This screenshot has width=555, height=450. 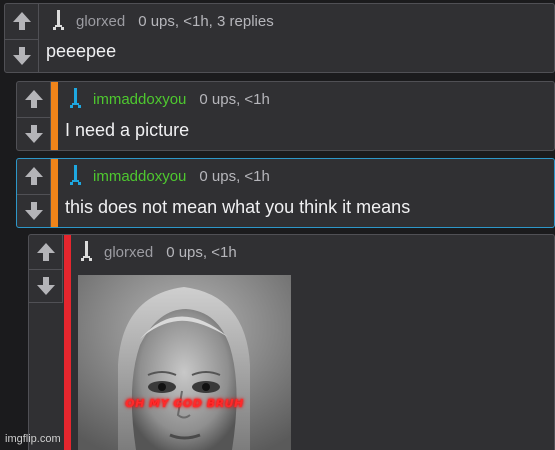 What do you see at coordinates (33, 439) in the screenshot?
I see `imgflip-watermark: imgflip.com` at bounding box center [33, 439].